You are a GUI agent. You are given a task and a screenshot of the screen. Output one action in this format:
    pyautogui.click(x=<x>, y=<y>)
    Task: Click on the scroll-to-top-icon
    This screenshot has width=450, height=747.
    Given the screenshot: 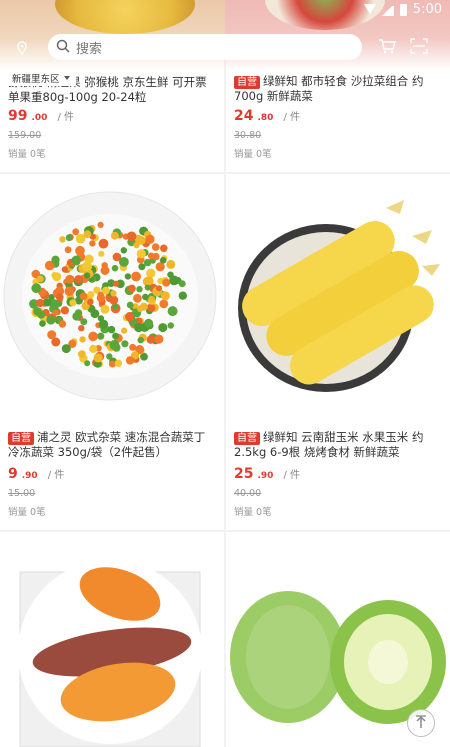 What is the action you would take?
    pyautogui.click(x=421, y=723)
    